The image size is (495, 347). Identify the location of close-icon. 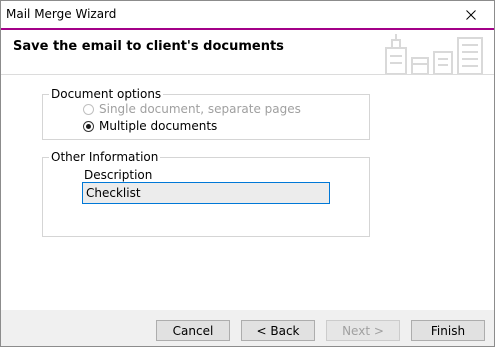
(471, 14).